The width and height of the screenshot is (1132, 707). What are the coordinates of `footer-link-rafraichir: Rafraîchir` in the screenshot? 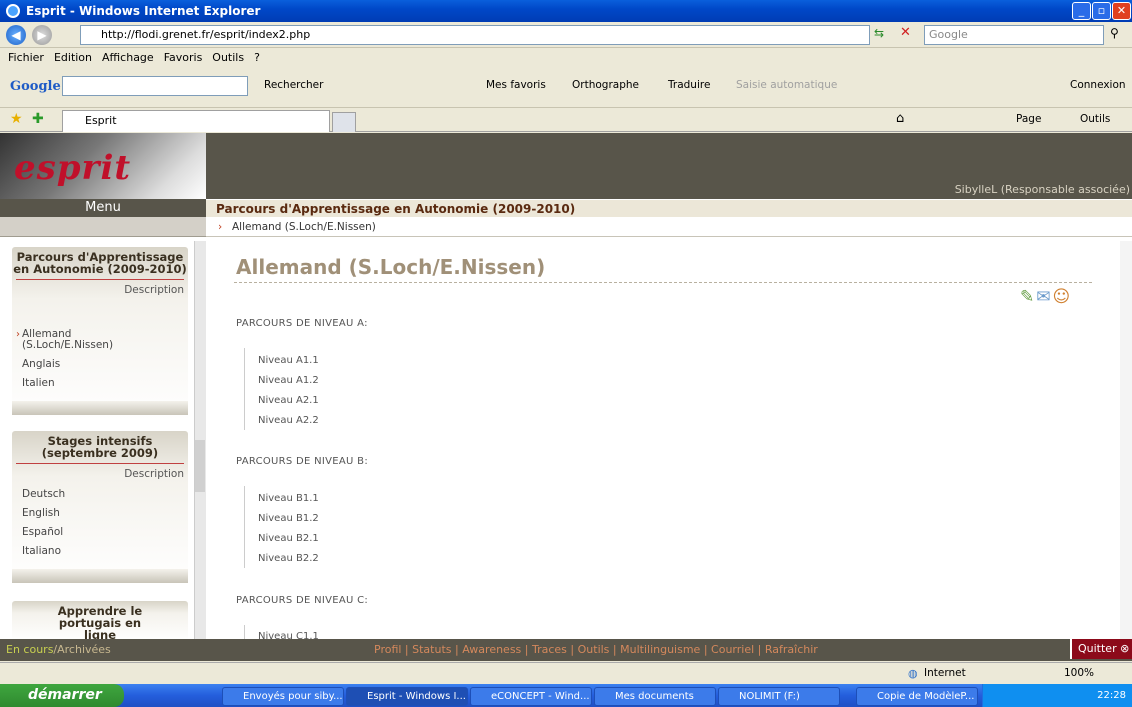 It's located at (791, 649).